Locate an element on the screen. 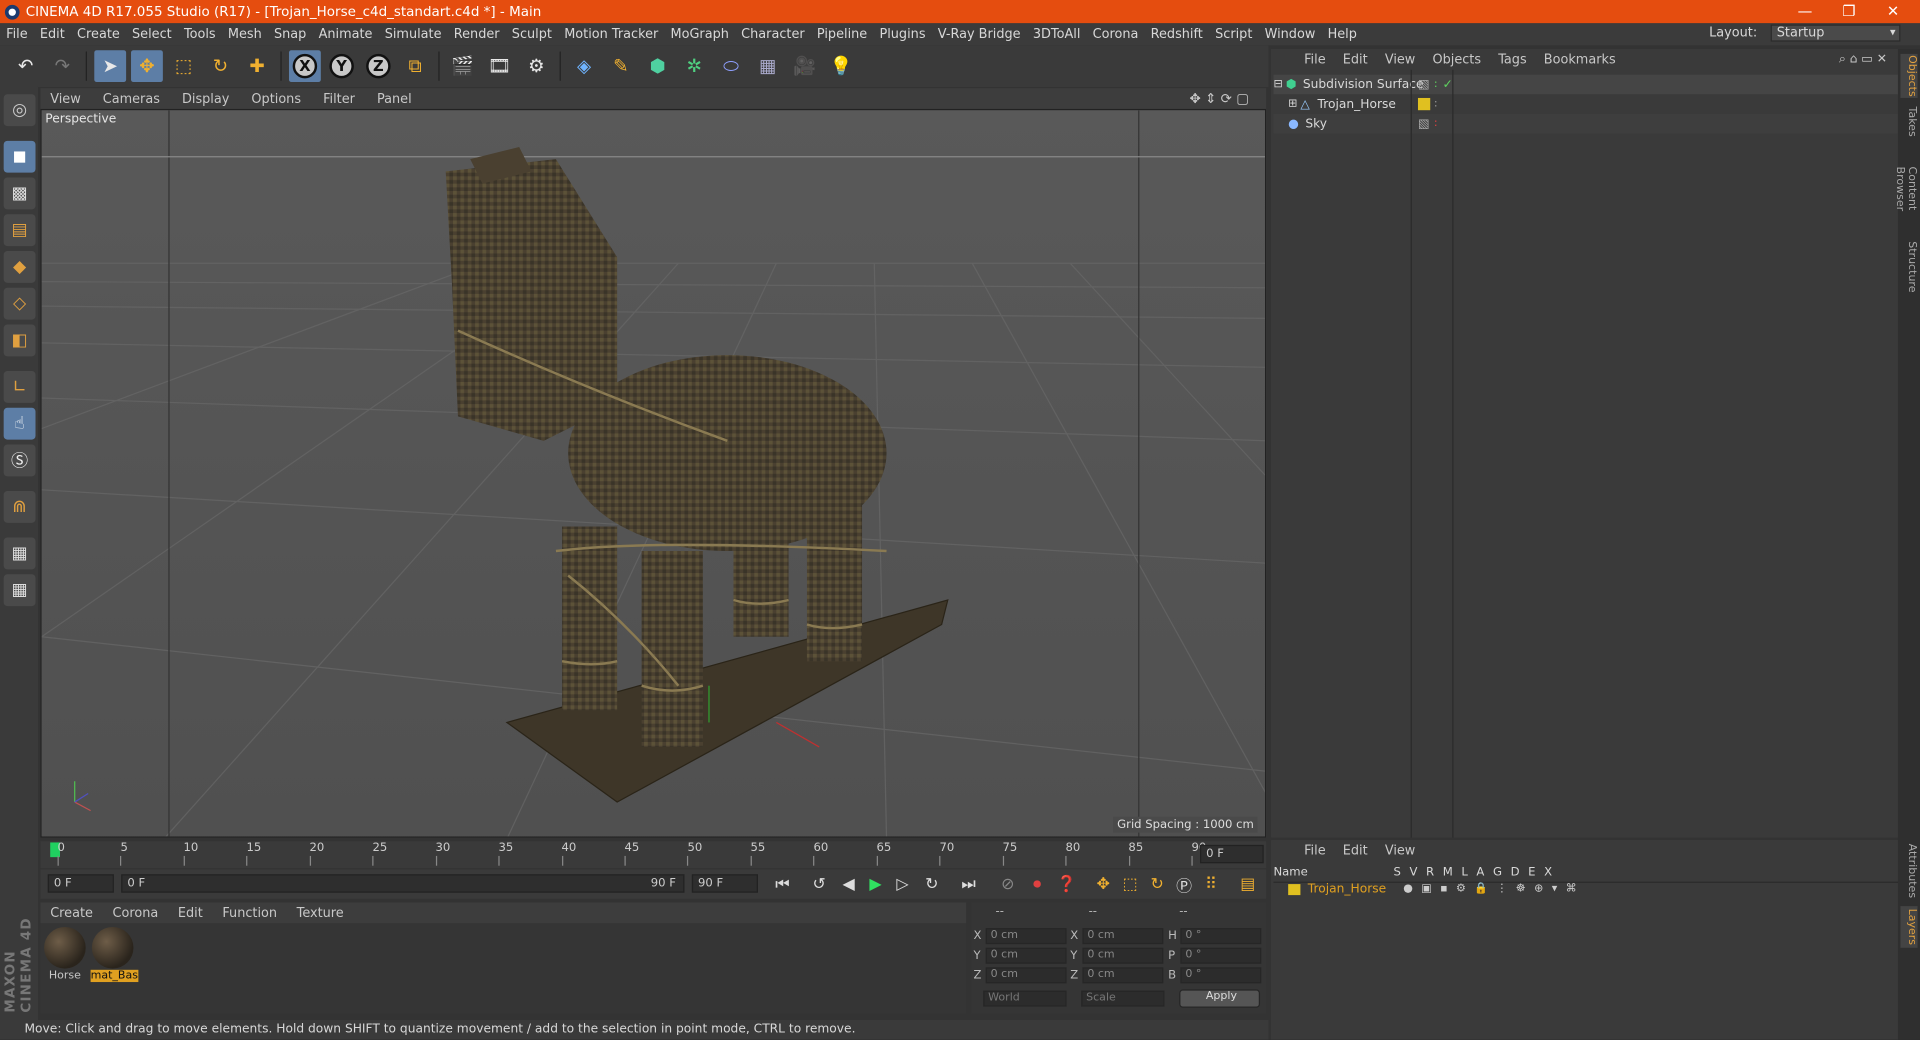 Image resolution: width=1920 pixels, height=1040 pixels. play-icon: ▶ is located at coordinates (875, 884).